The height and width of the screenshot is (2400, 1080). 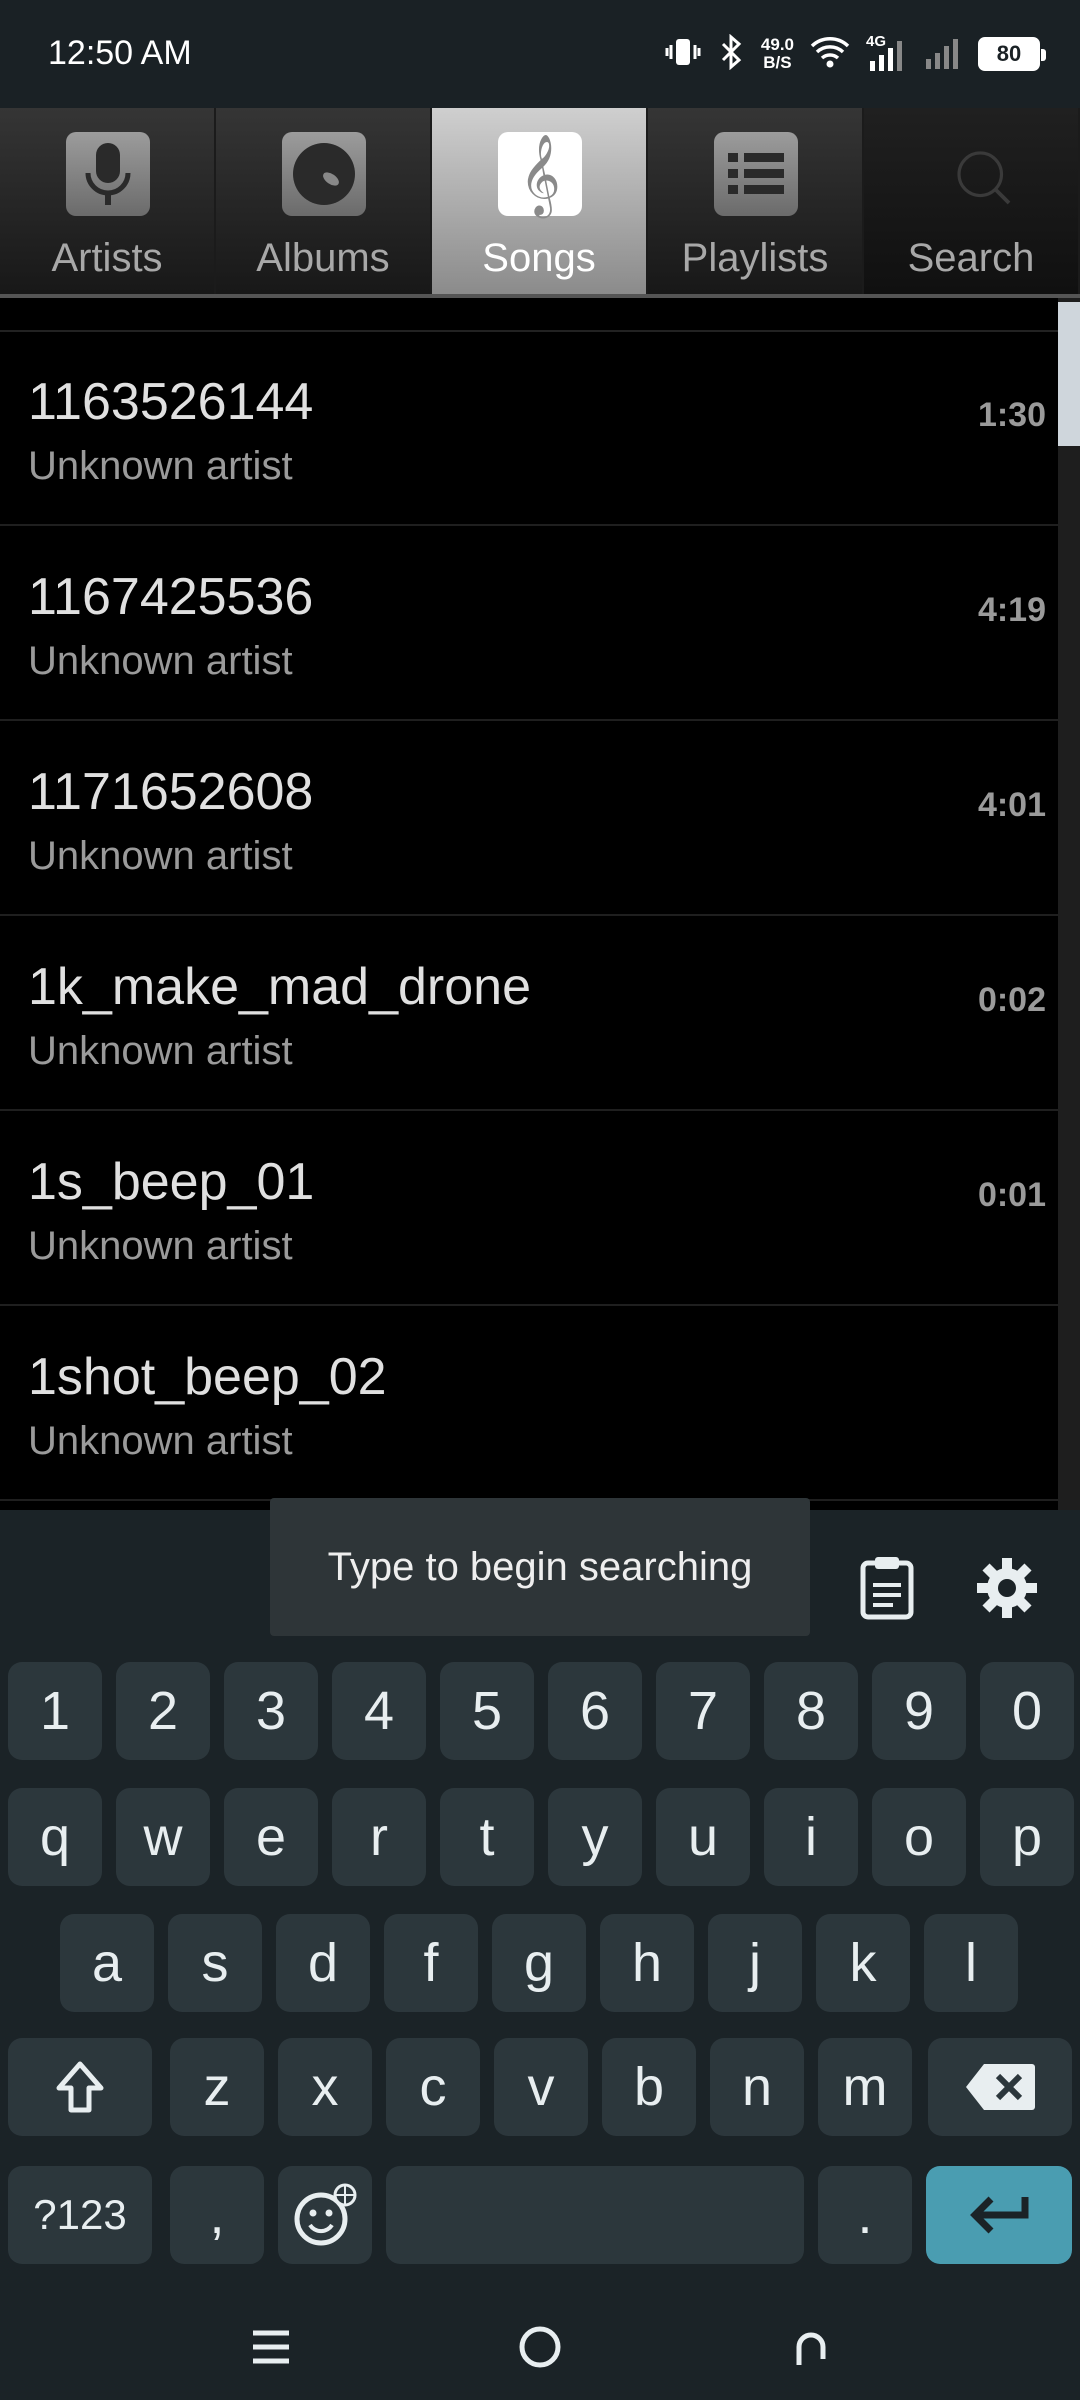 What do you see at coordinates (863, 1963) in the screenshot?
I see `key-k: k` at bounding box center [863, 1963].